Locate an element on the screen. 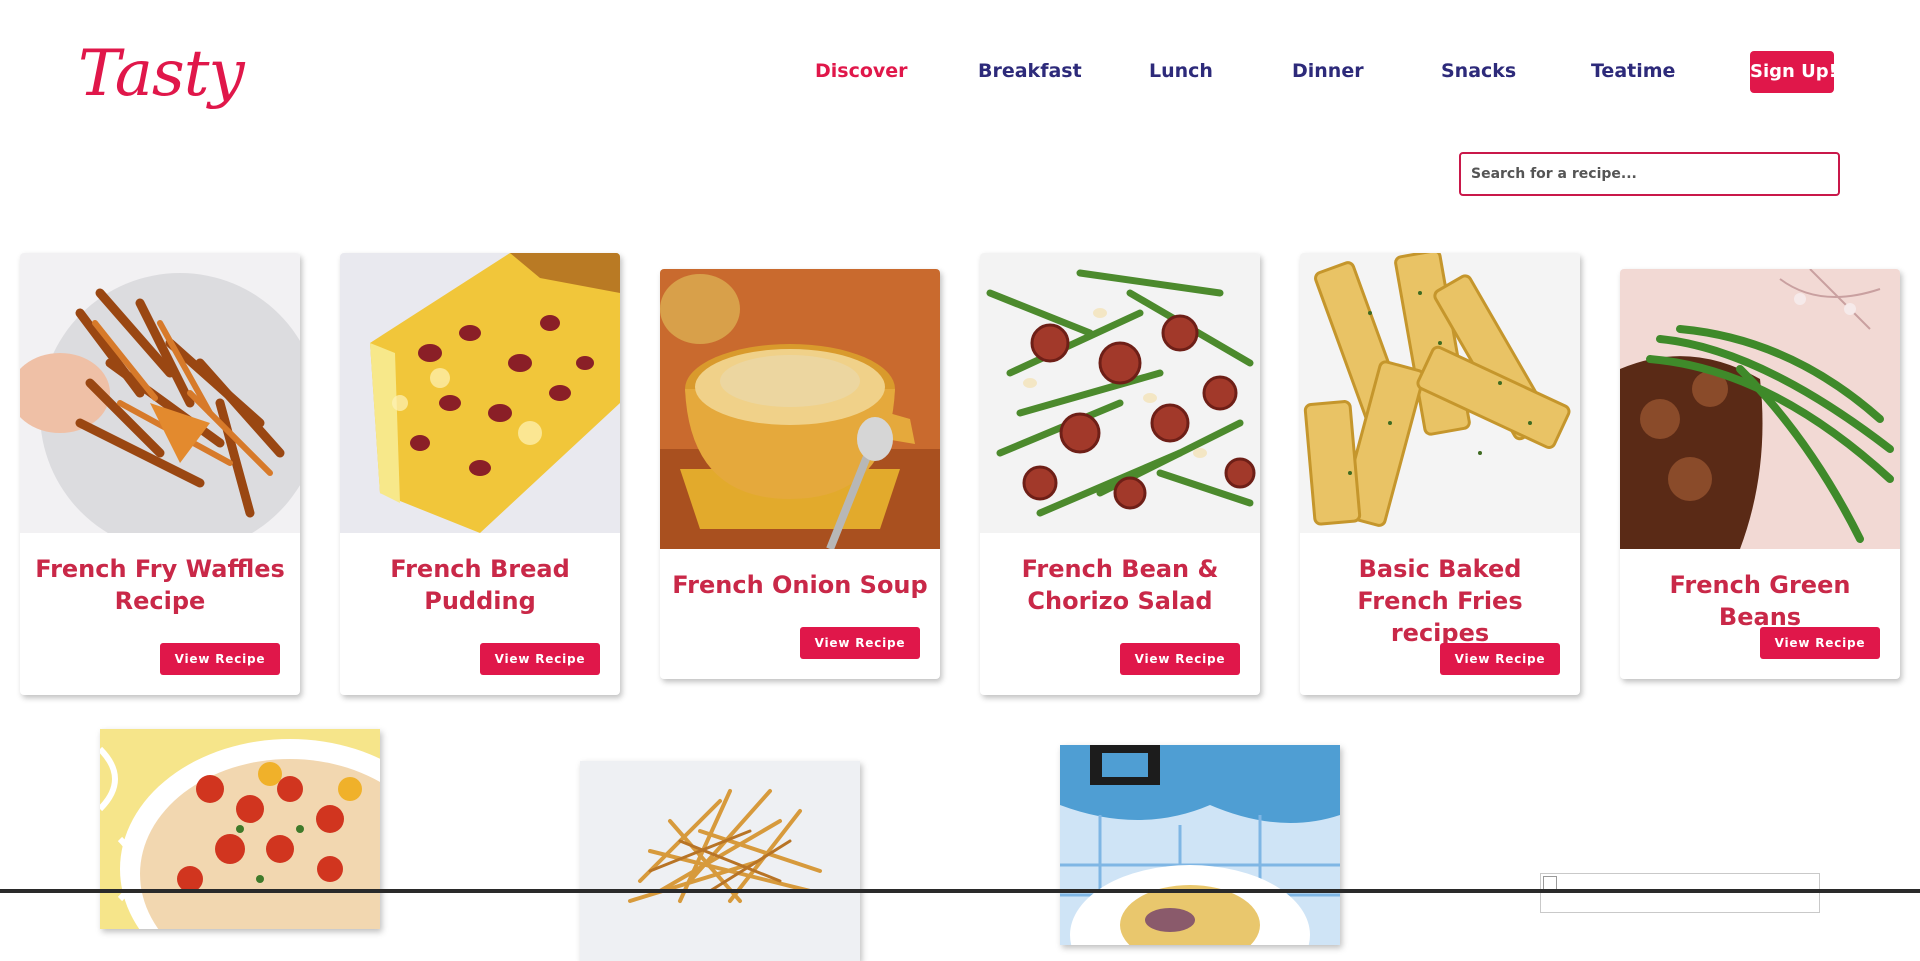 The image size is (1920, 961). page-bottom-border is located at coordinates (960, 891).